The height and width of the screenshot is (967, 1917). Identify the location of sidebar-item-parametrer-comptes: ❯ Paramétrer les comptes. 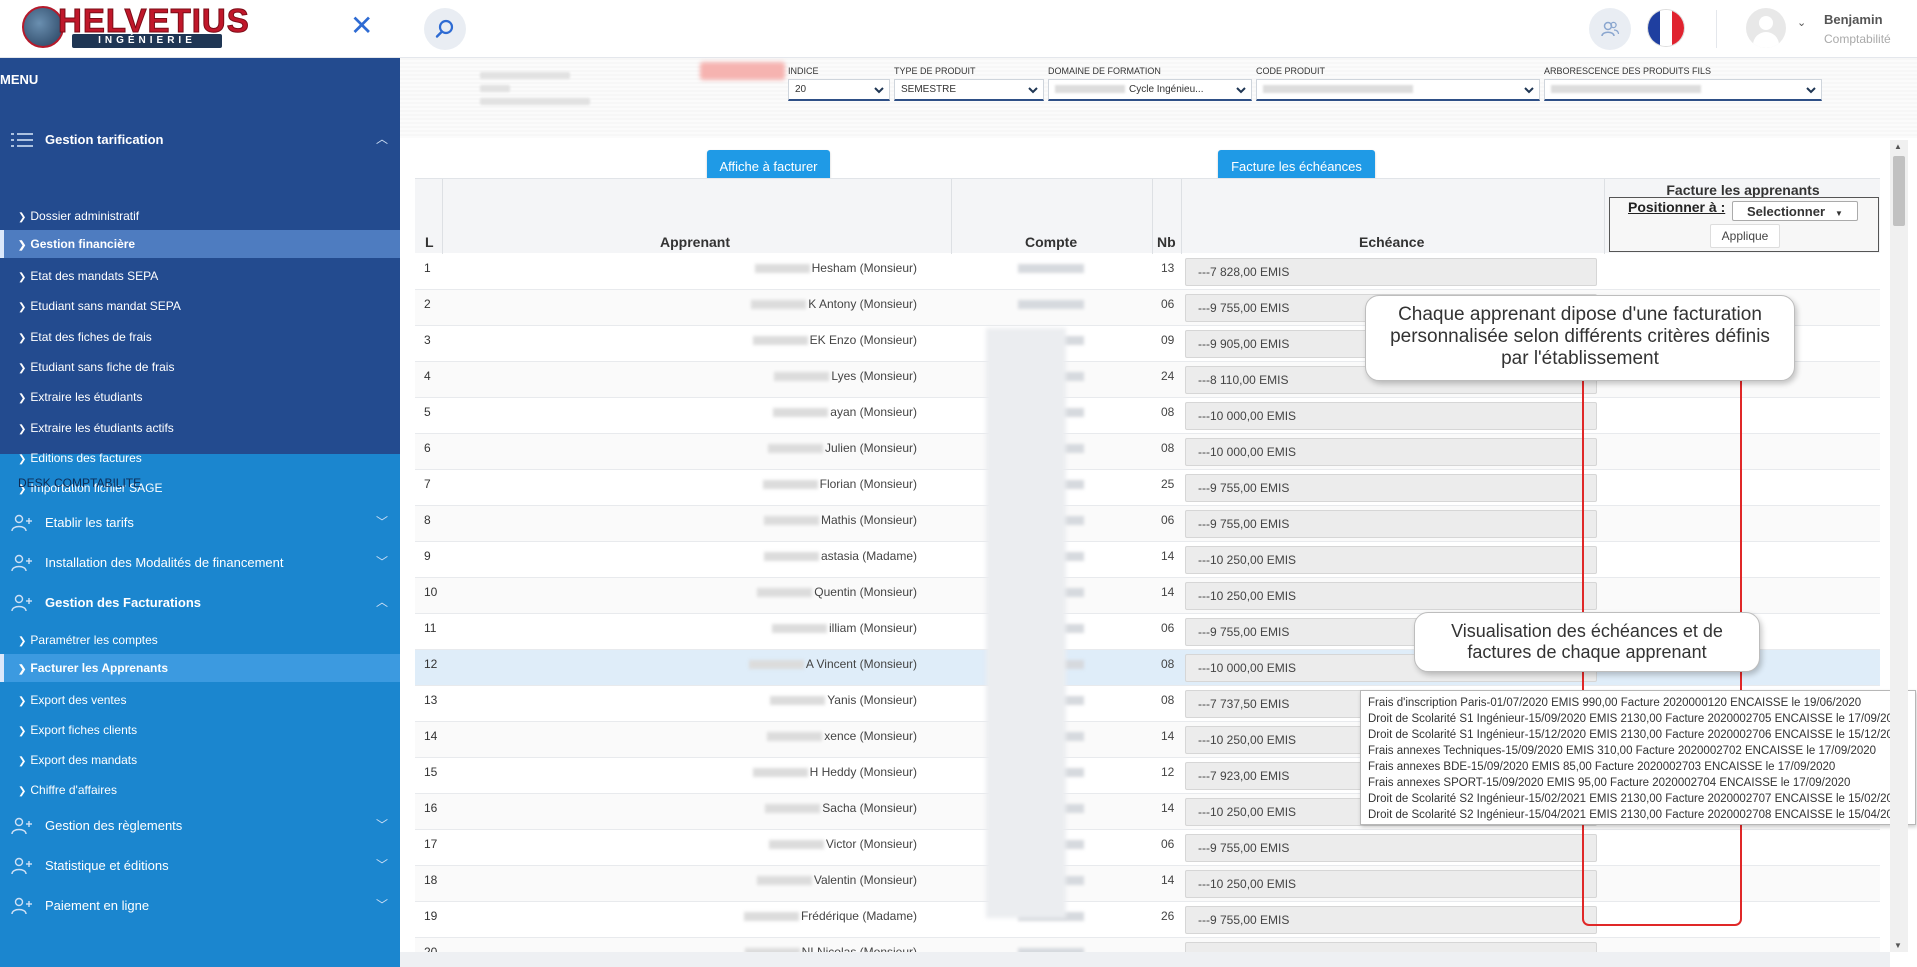
(200, 640).